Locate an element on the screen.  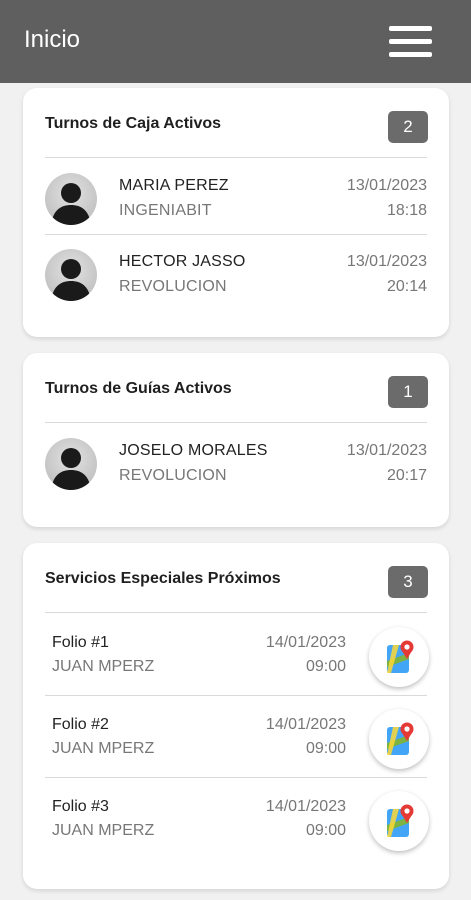
shift-user-name: HECTOR JASSO is located at coordinates (182, 261).